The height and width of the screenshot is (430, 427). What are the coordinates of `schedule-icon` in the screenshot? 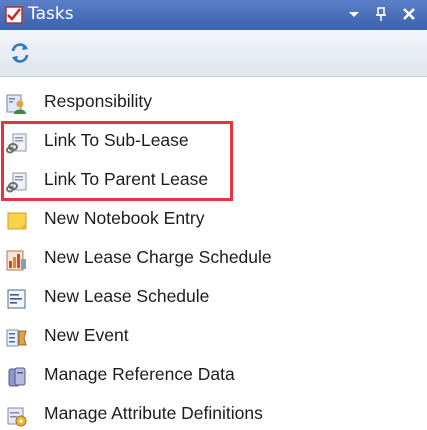 It's located at (16, 299).